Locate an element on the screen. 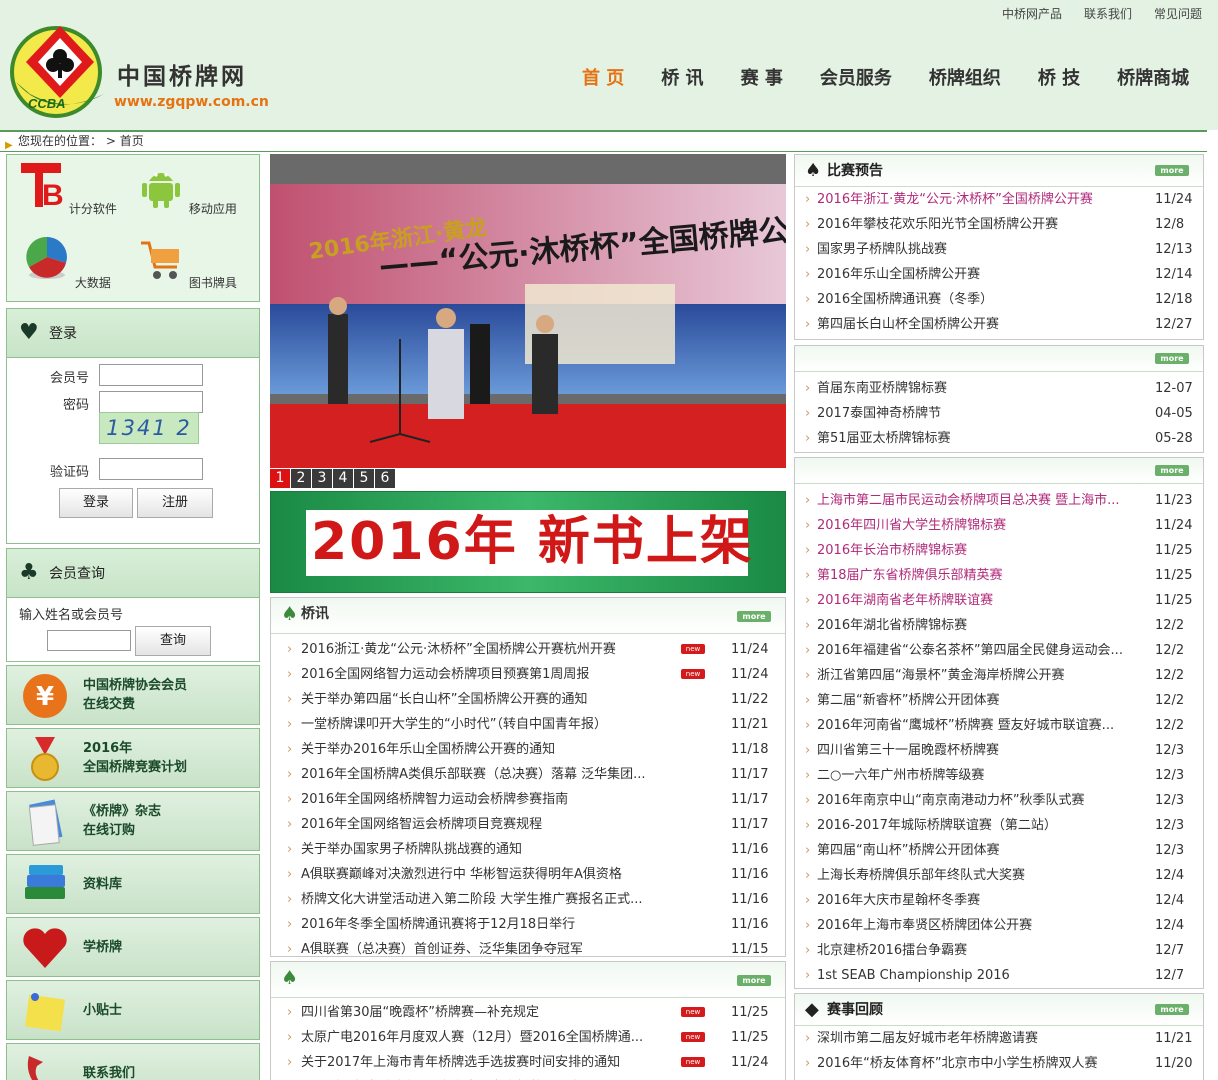 The height and width of the screenshot is (1080, 1218). news-item: 2016年全国网络桥牌智力运动会桥牌参赛指南 11/17 is located at coordinates (528, 799).